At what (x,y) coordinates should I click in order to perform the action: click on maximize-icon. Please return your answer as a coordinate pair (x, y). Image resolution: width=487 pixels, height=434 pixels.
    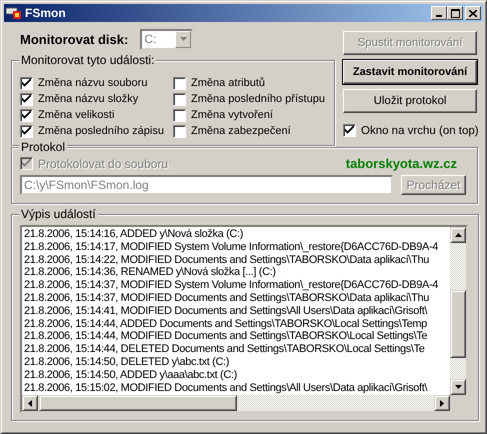
    Looking at the image, I should click on (455, 13).